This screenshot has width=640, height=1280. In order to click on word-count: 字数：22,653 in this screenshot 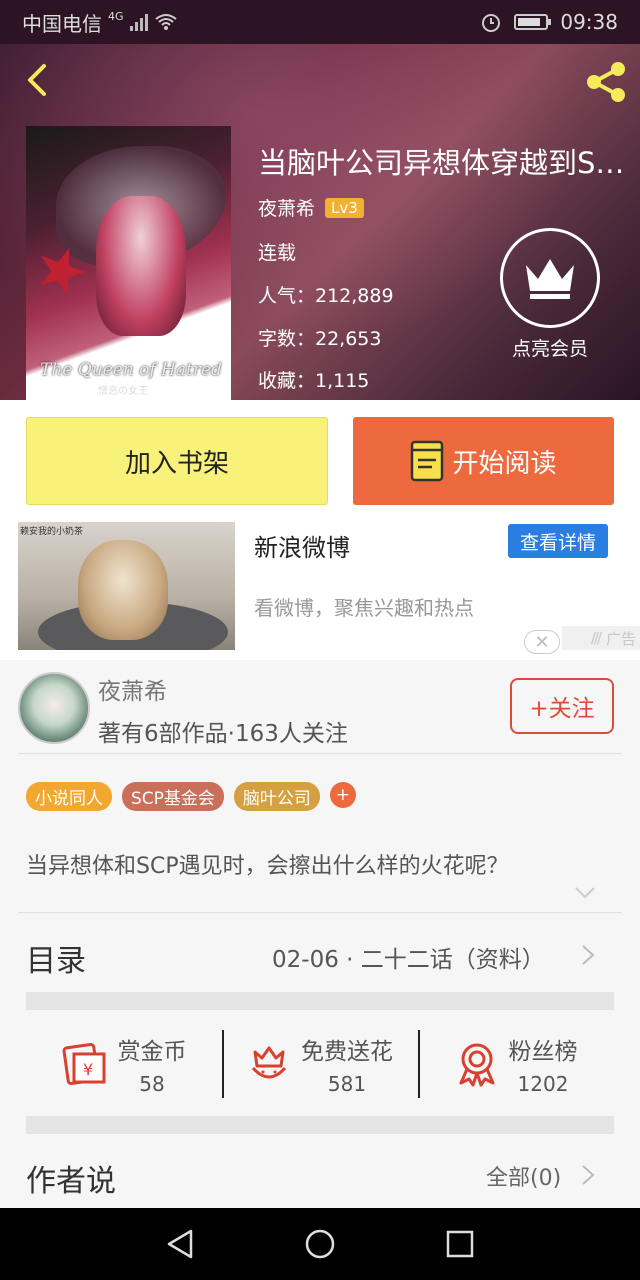, I will do `click(320, 339)`.